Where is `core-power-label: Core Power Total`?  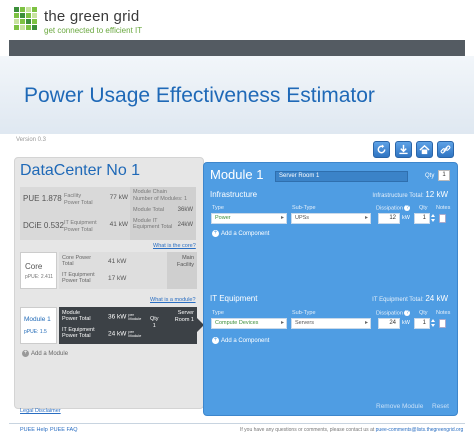 core-power-label: Core Power Total is located at coordinates (77, 261).